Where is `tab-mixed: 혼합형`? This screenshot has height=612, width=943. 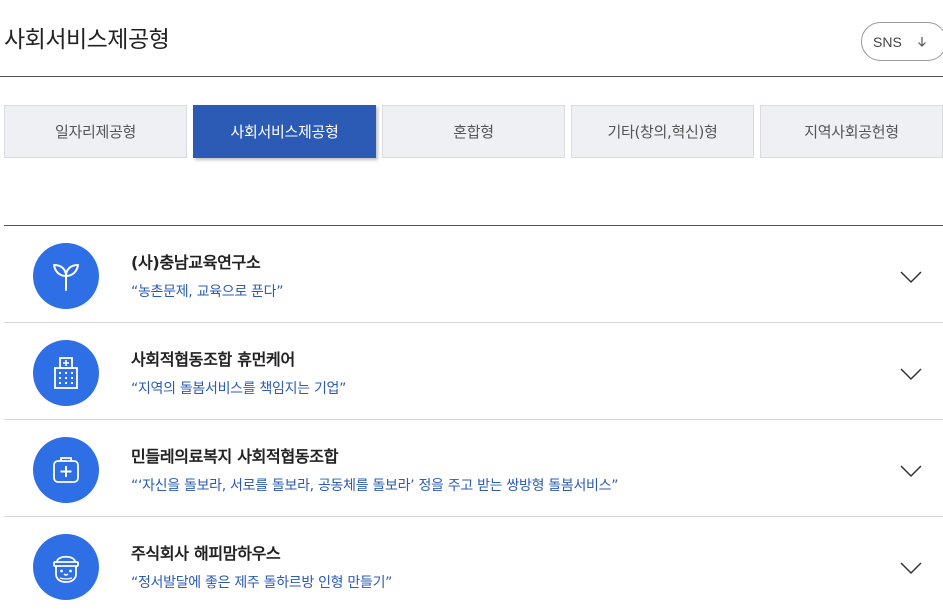 tab-mixed: 혼합형 is located at coordinates (473, 131).